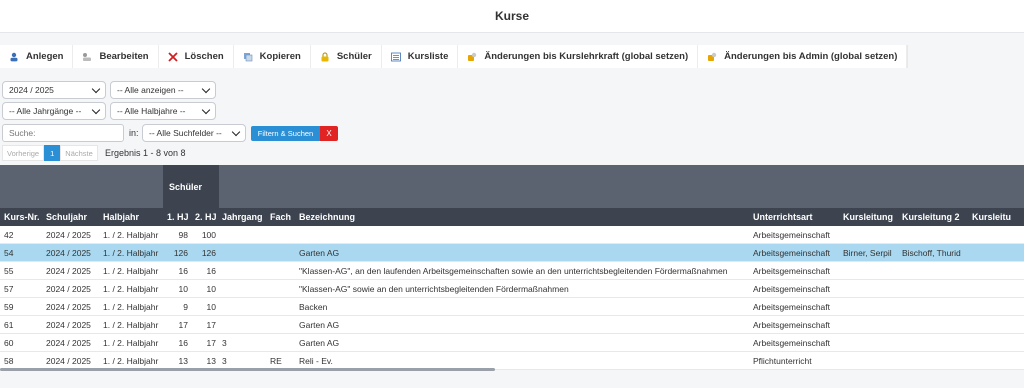 This screenshot has height=388, width=1024. What do you see at coordinates (79, 153) in the screenshot?
I see `pager-next: Nächste` at bounding box center [79, 153].